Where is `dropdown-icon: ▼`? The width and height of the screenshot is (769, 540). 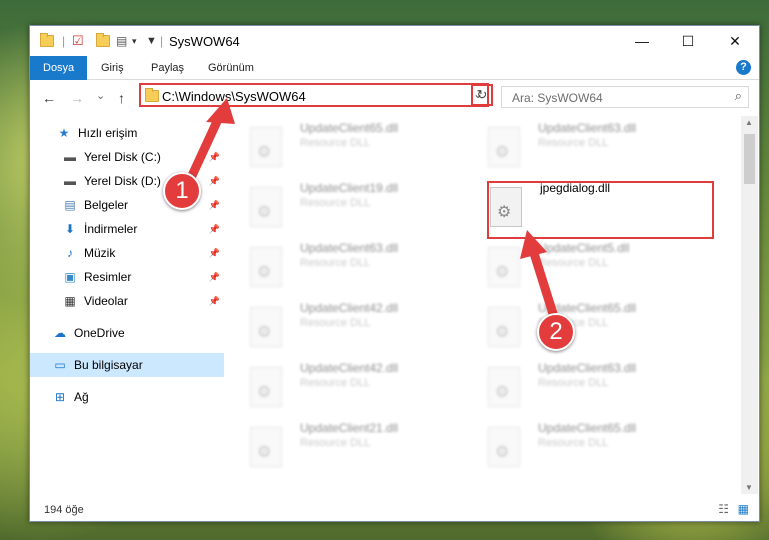
dropdown-icon: ▼ is located at coordinates (151, 41).